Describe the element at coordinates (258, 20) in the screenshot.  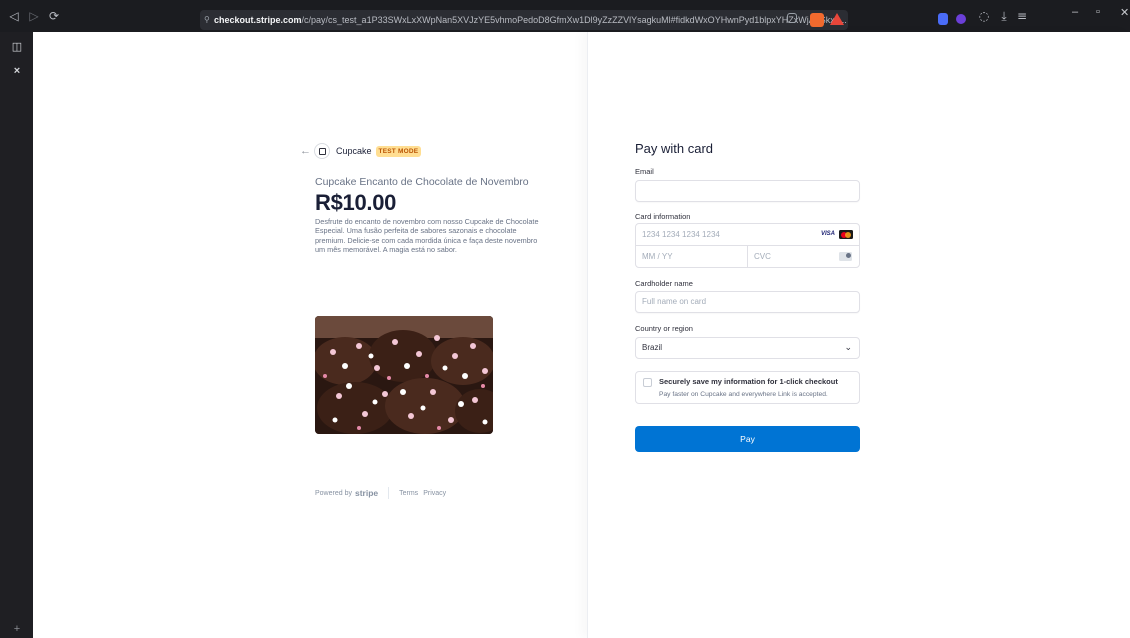
I see `url-domain: checkout.stripe.com` at that location.